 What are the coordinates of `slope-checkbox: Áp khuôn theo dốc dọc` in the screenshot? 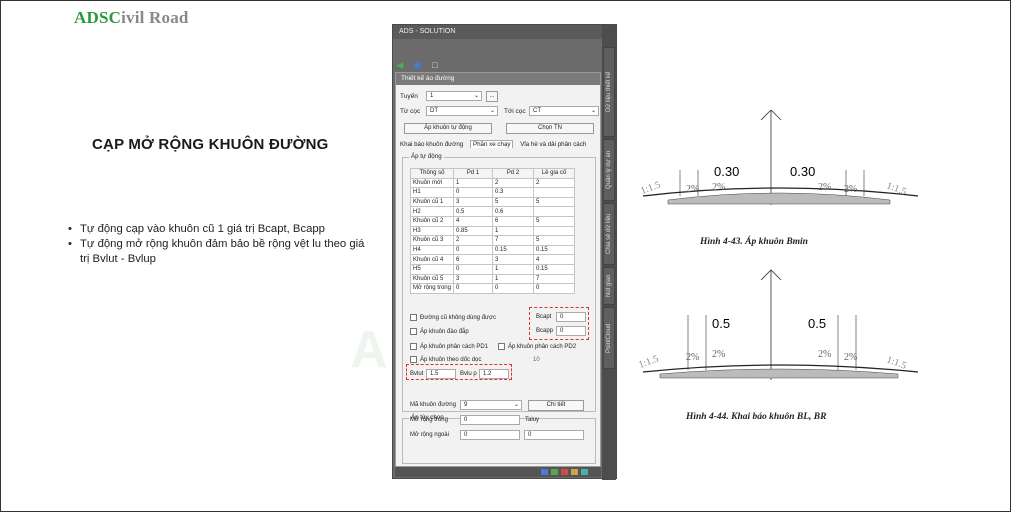 It's located at (445, 359).